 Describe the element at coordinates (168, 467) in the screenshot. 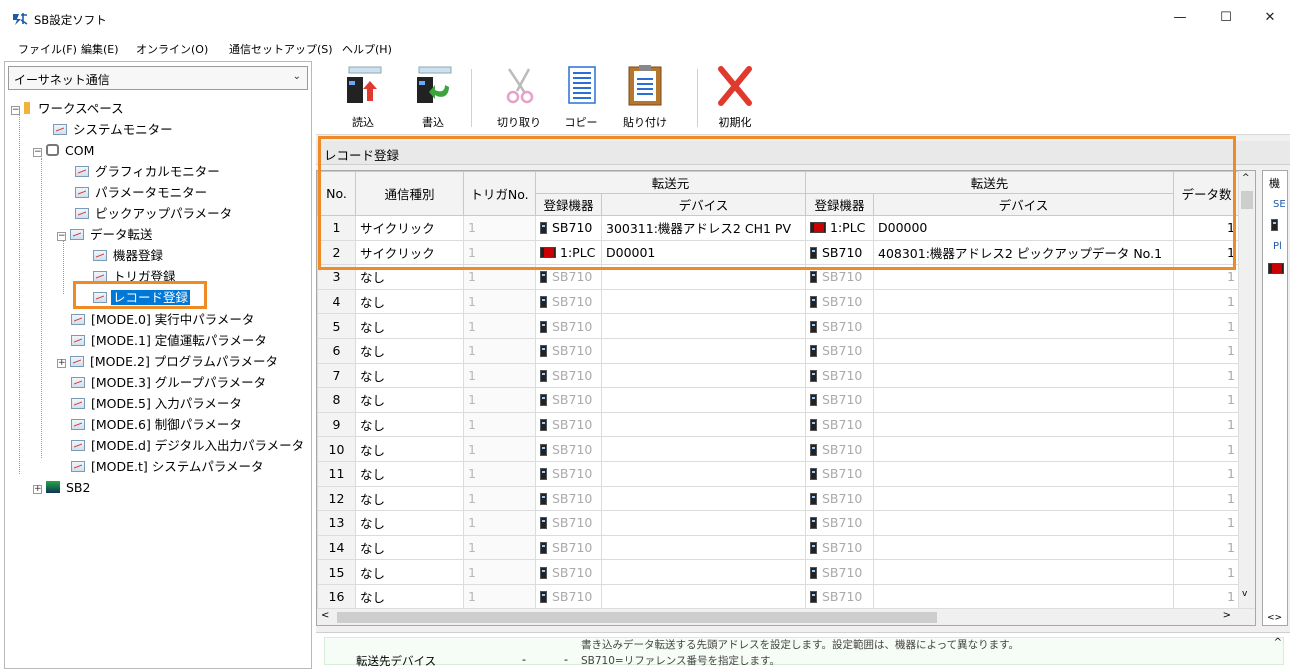

I see `tree-item-modet: [MODE.t] システムパラメータ` at that location.